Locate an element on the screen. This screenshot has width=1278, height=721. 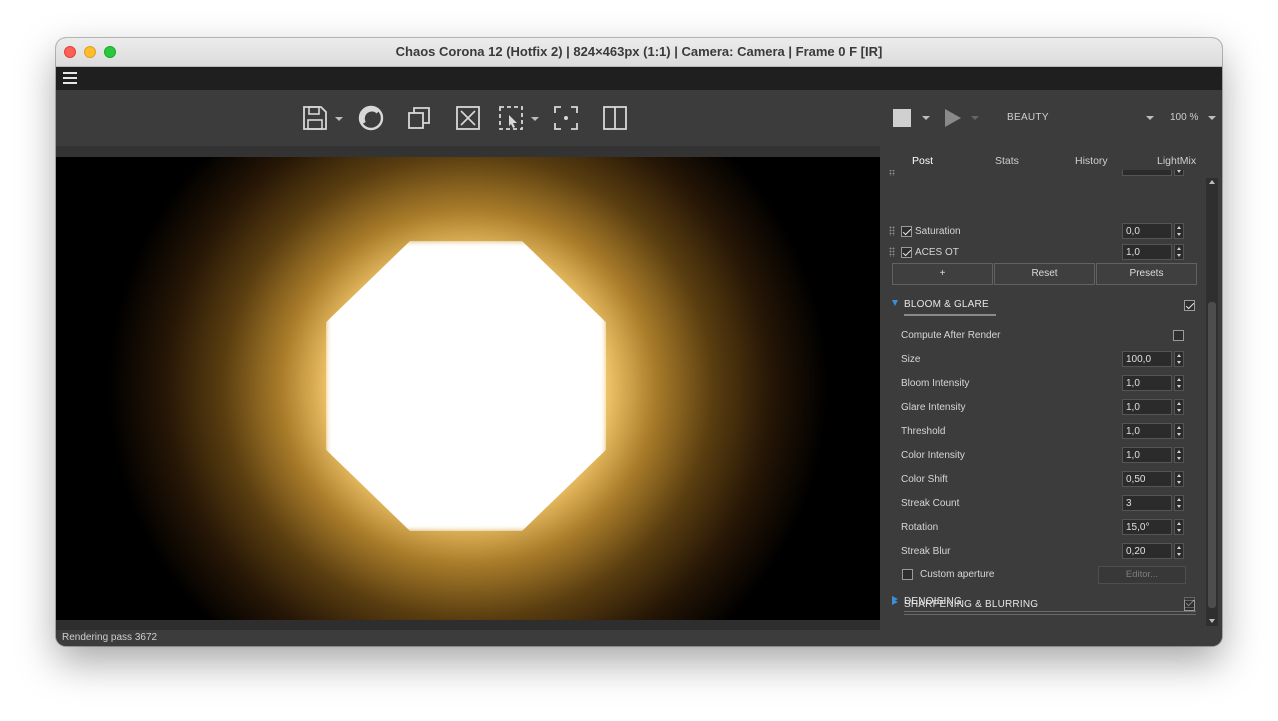
bloom-glare-section-header: BLOOM & GLARE is located at coordinates (1041, 305).